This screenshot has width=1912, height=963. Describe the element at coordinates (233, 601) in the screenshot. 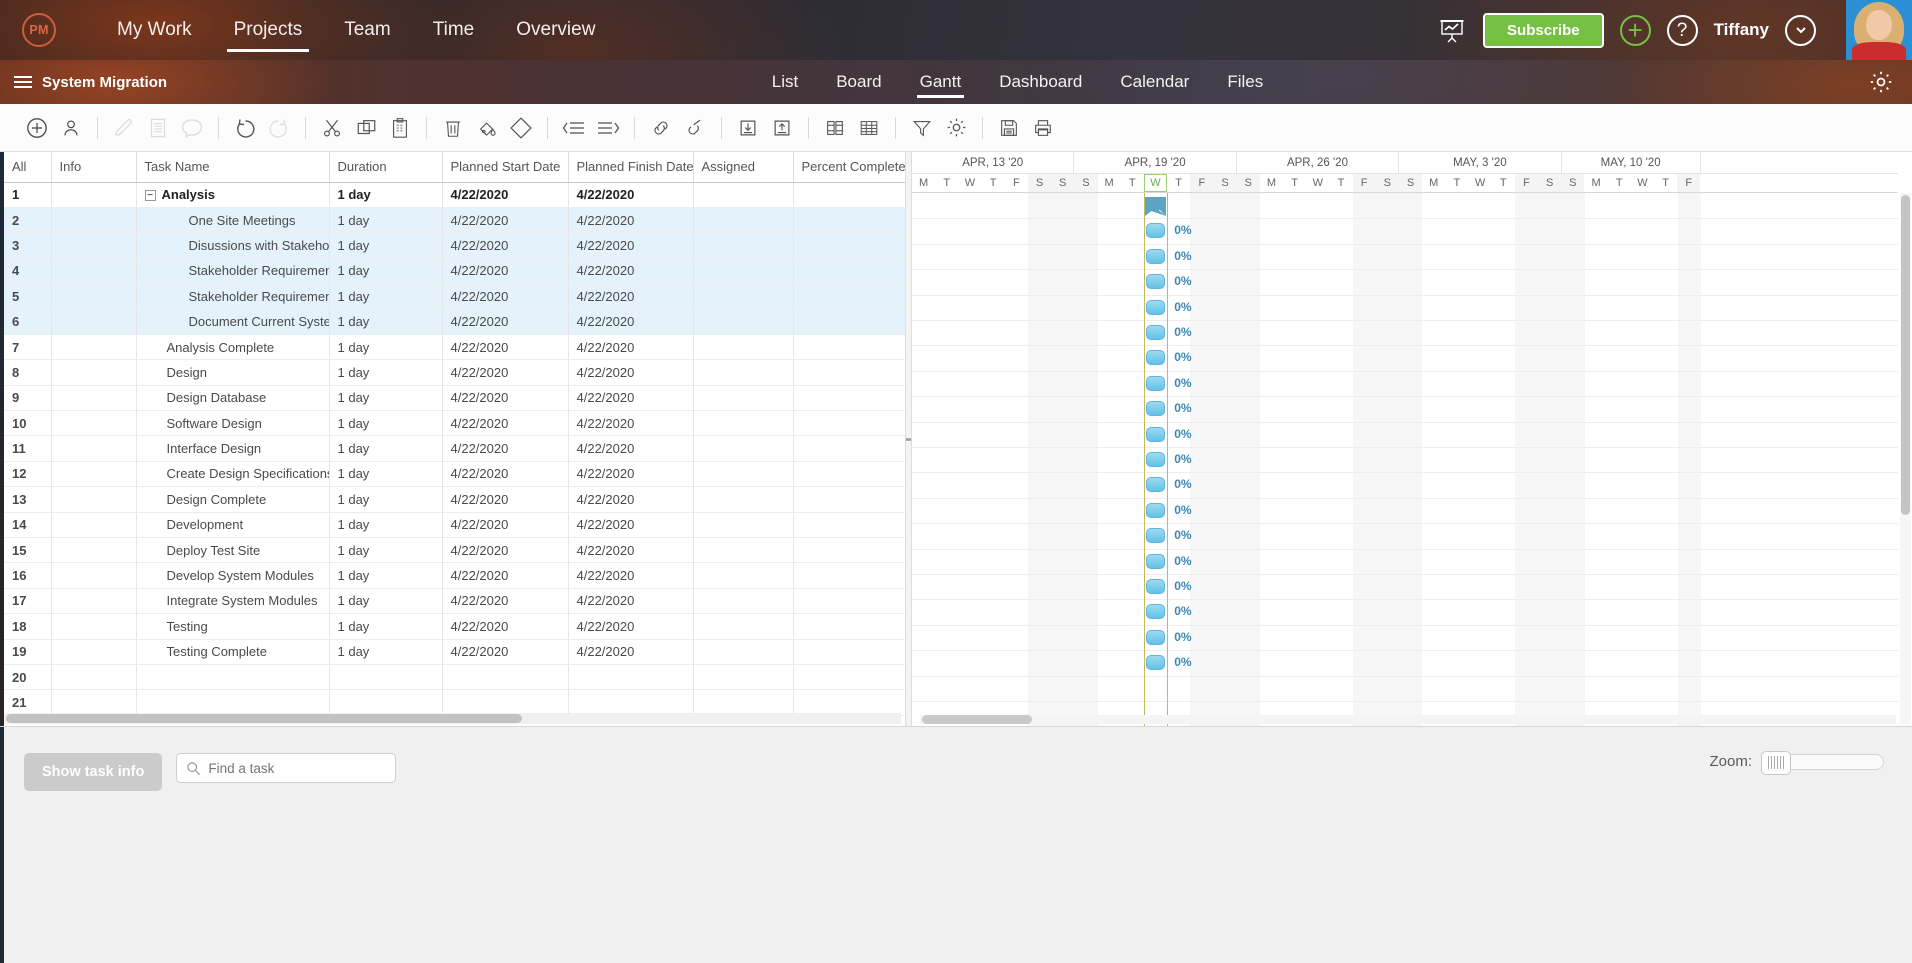

I see `task-name-cell: Integrate System Modules` at that location.